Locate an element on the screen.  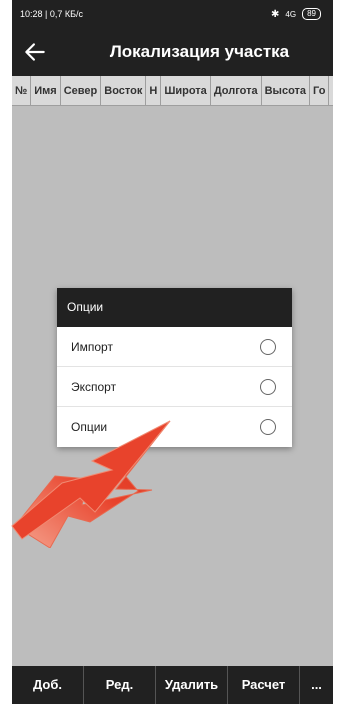
column-longitude: Долгота is located at coordinates (236, 90).